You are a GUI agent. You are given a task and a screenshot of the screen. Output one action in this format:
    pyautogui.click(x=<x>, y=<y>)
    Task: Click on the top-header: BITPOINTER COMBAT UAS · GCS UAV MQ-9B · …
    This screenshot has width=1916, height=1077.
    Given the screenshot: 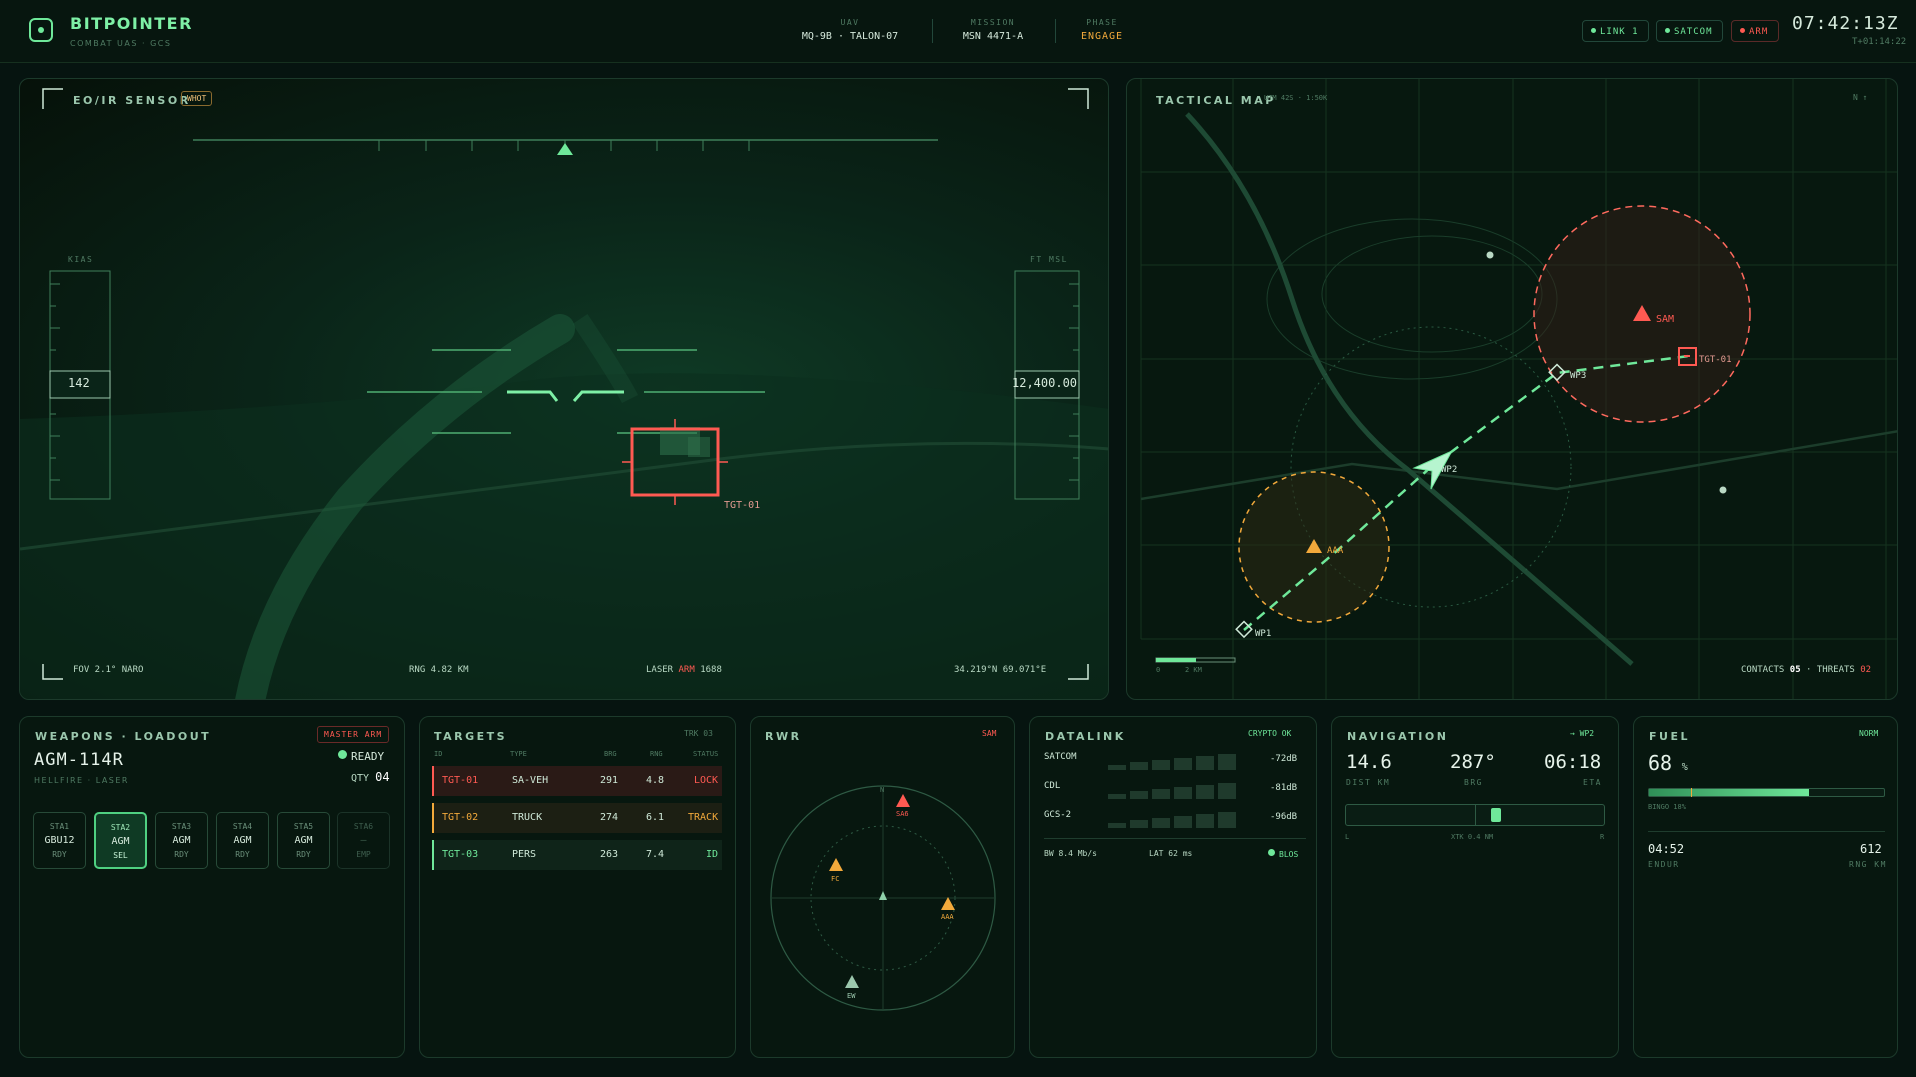 What is the action you would take?
    pyautogui.click(x=958, y=31)
    